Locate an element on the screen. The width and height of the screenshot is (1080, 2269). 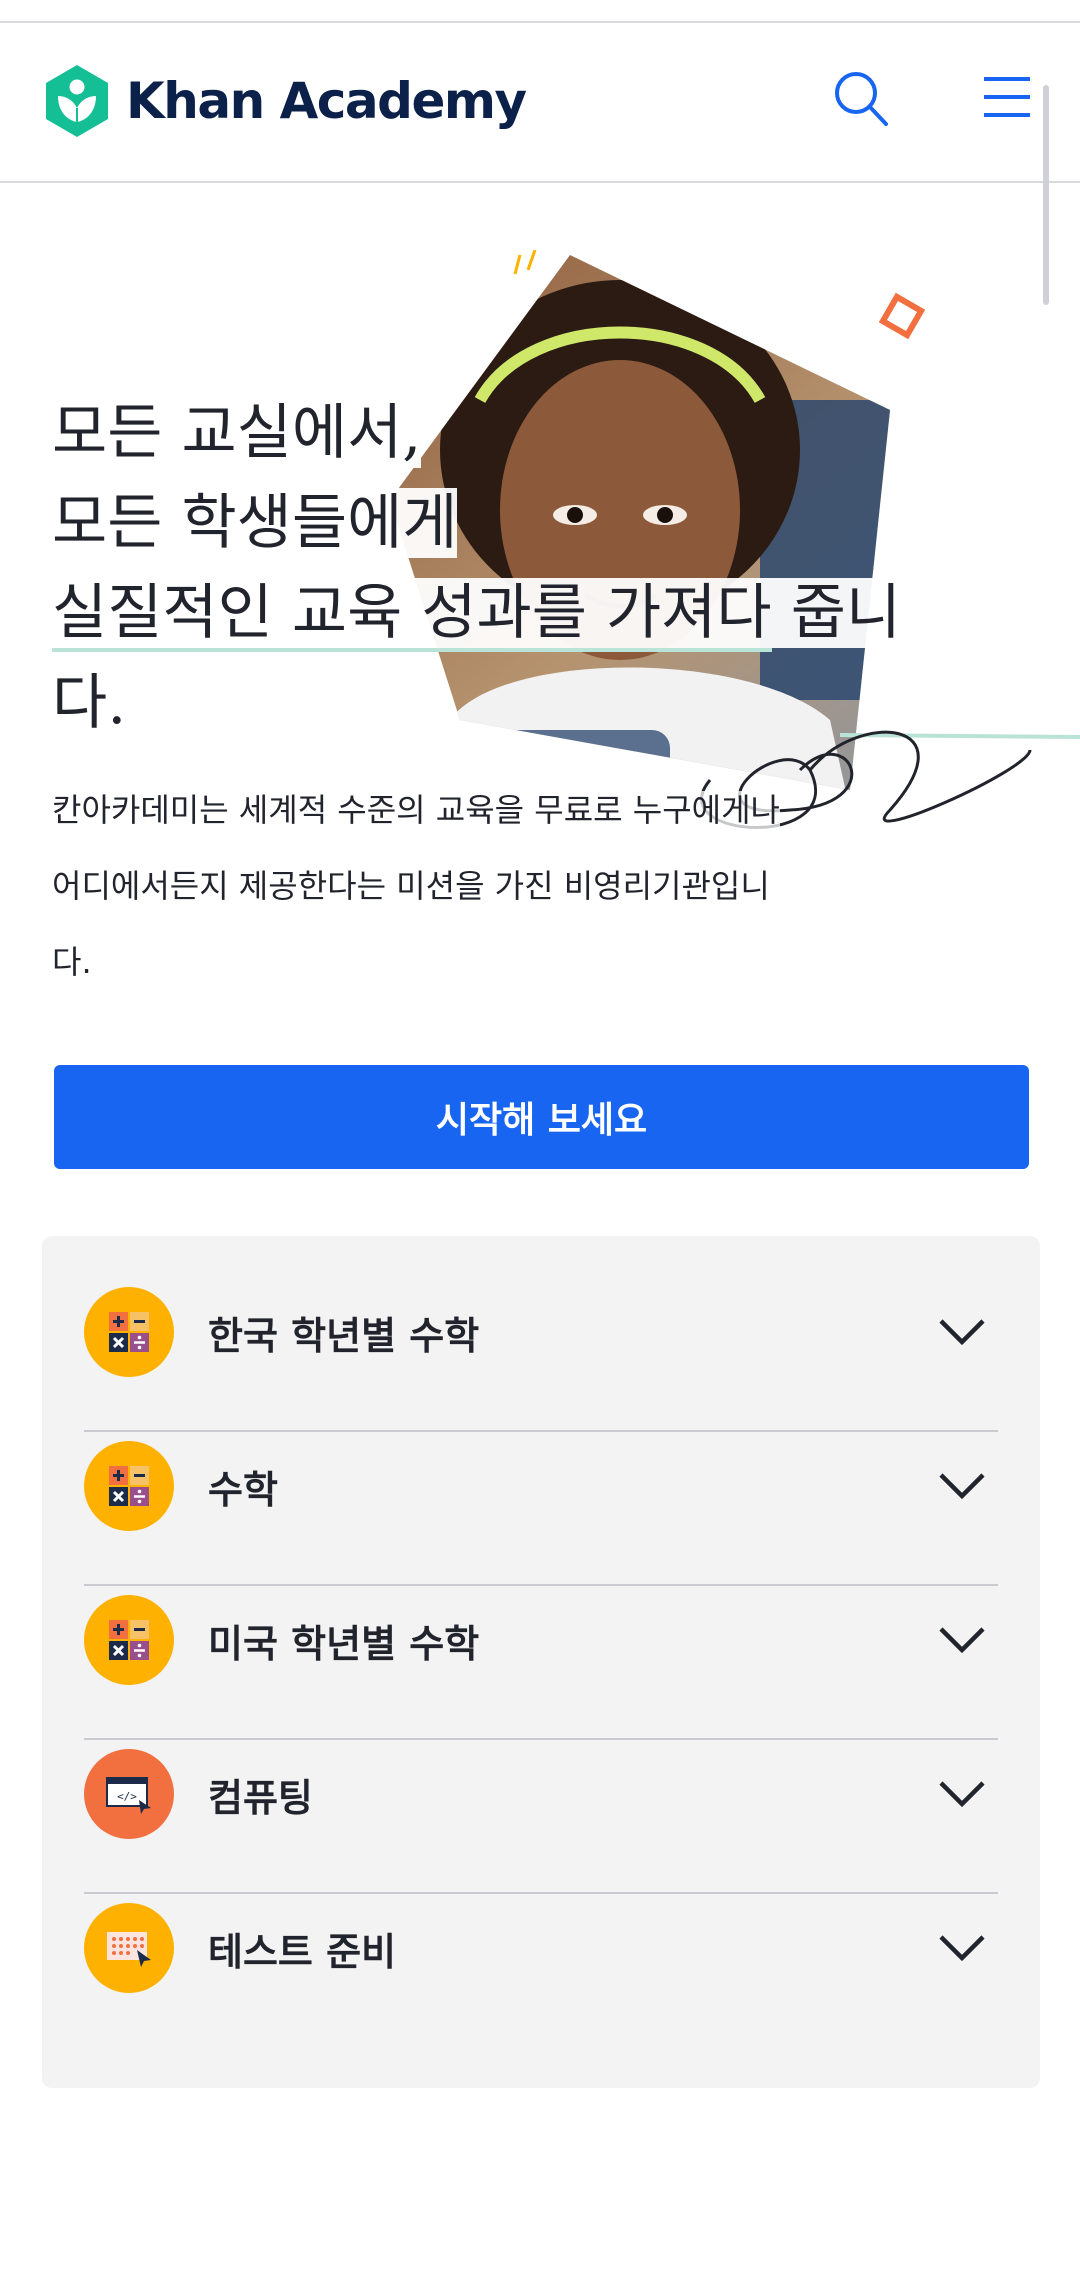
search-icon is located at coordinates (861, 99).